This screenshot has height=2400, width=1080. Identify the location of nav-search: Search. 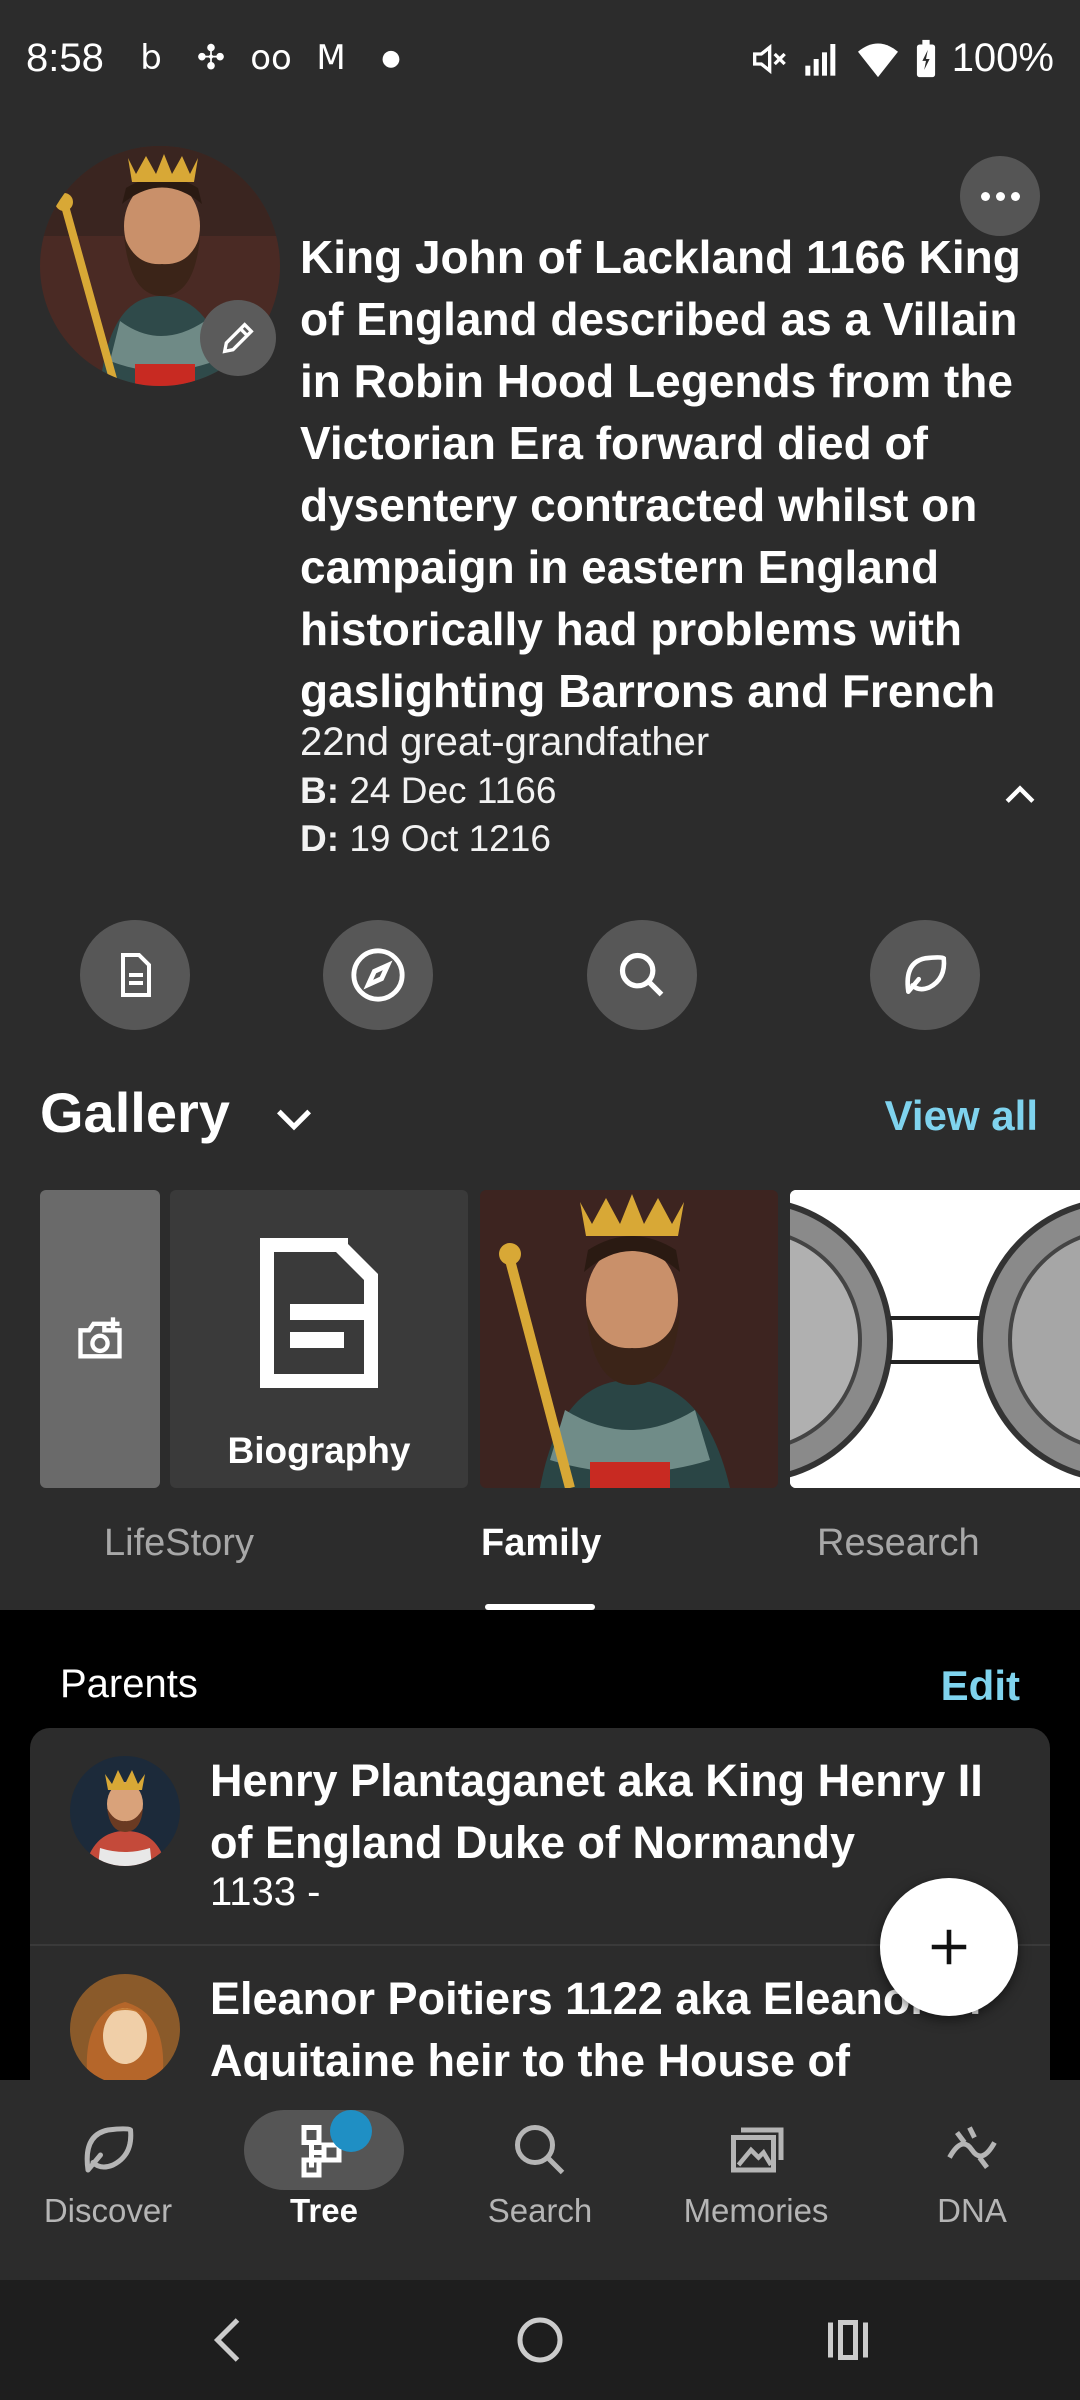
(540, 2180).